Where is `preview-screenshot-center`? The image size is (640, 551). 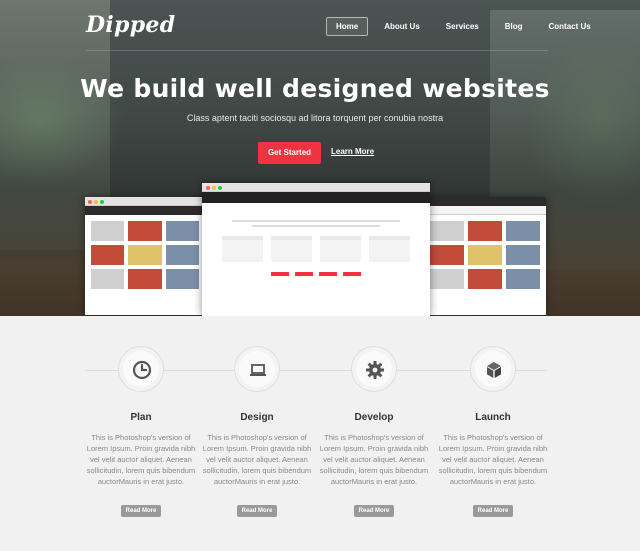
preview-screenshot-center is located at coordinates (316, 249).